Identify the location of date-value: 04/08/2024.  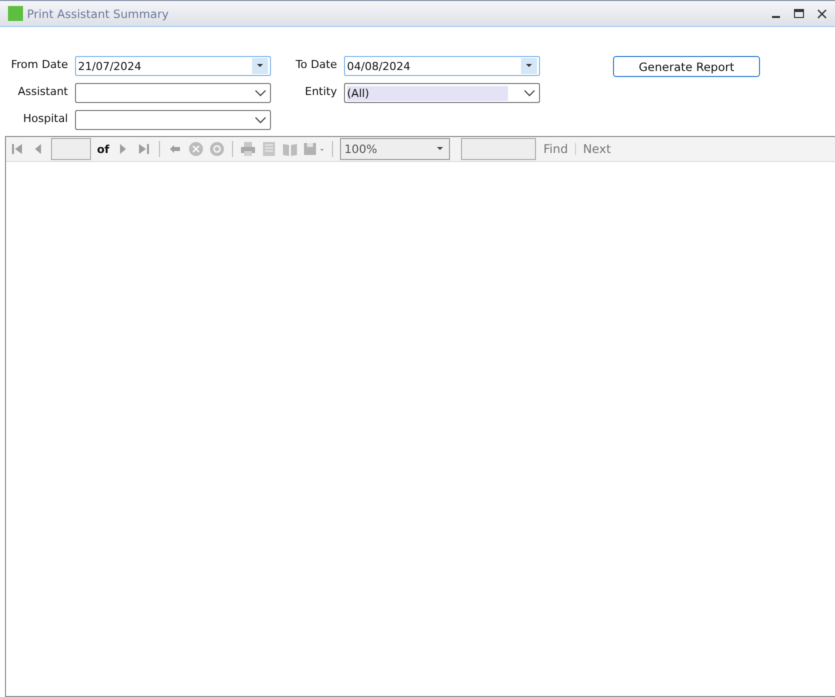
(379, 66).